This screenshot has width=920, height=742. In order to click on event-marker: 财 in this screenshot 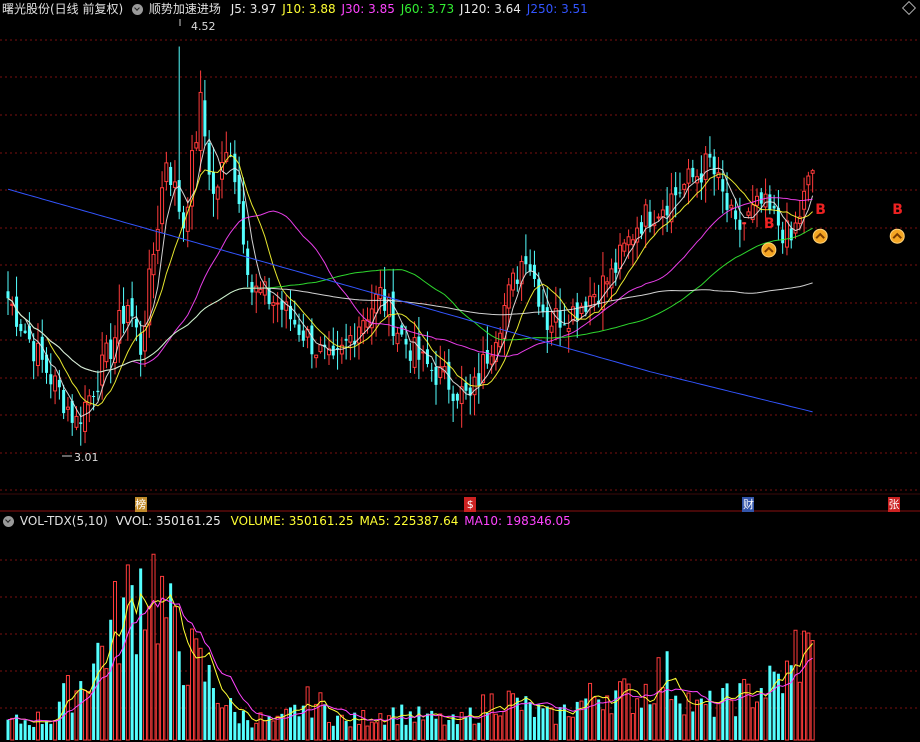, I will do `click(748, 504)`.